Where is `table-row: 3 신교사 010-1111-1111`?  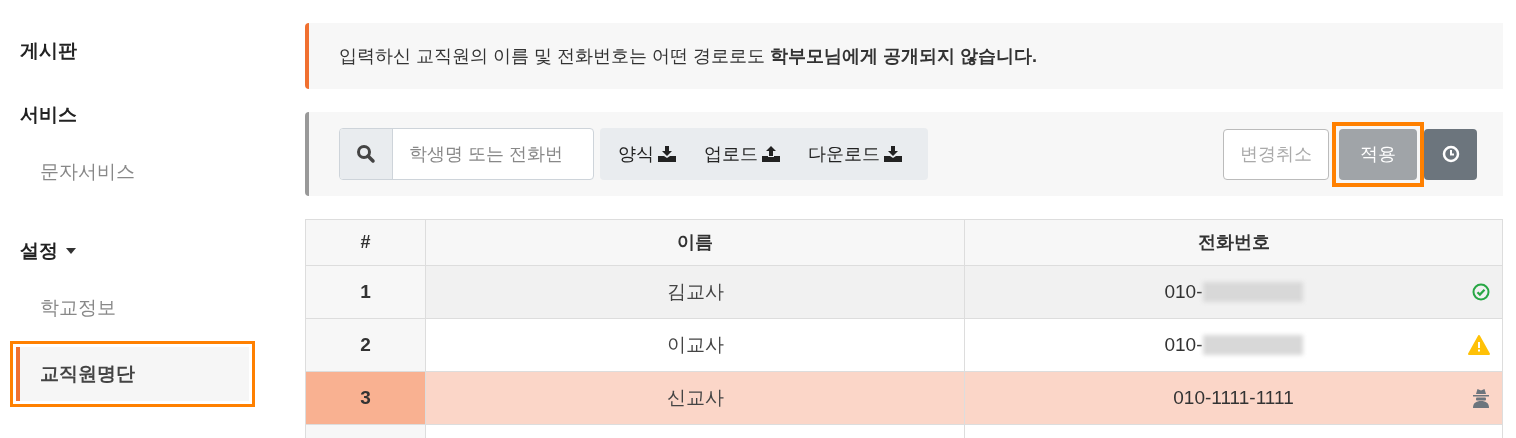 table-row: 3 신교사 010-1111-1111 is located at coordinates (904, 398).